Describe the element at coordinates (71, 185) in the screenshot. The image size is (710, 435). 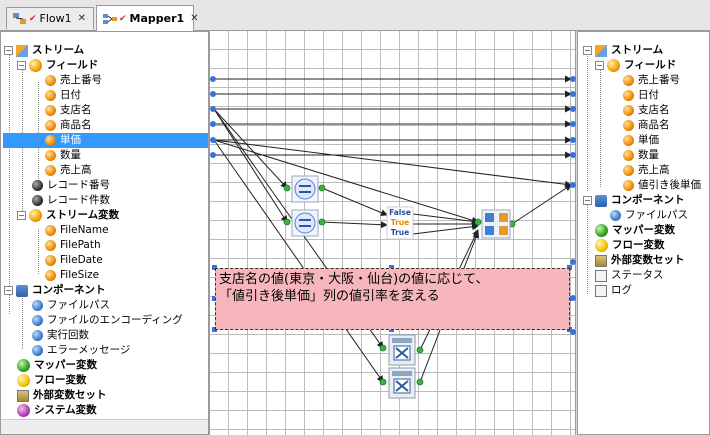
I see `left-record-no-item: レコード番号` at that location.